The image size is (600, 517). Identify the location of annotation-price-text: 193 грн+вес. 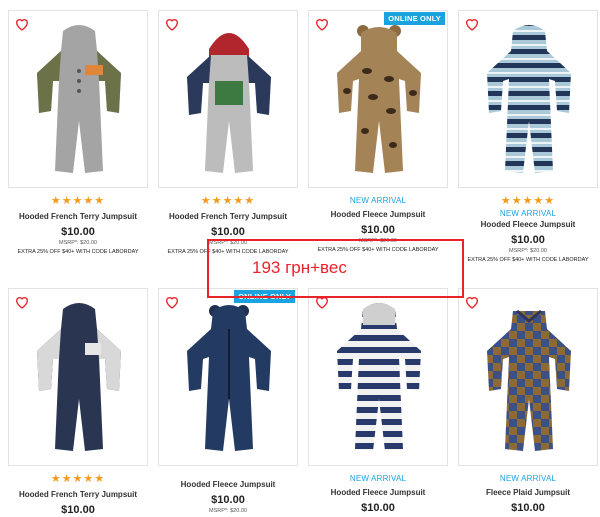
(299, 267).